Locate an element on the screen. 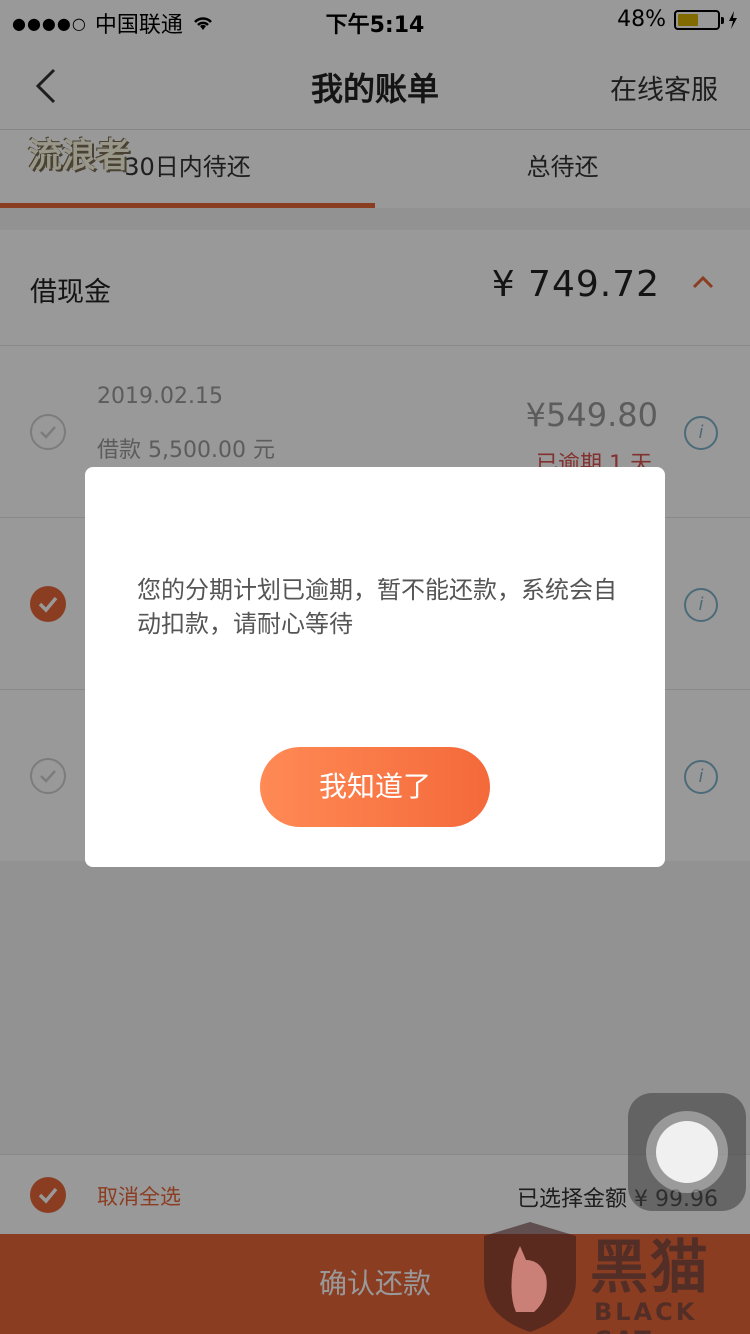 The image size is (750, 1334). black-cat-watermark: 黑猫 BLACK CAT is located at coordinates (613, 1277).